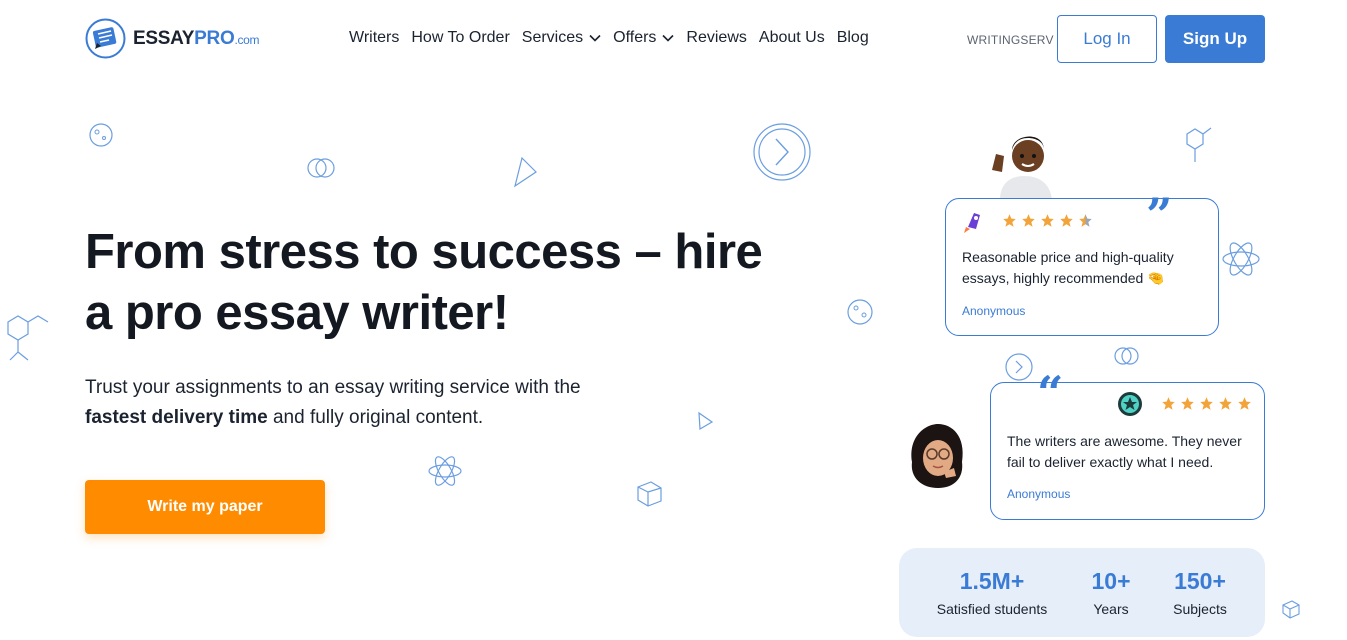 This screenshot has height=640, width=1347. I want to click on nav-item-about-us: About Us, so click(792, 38).